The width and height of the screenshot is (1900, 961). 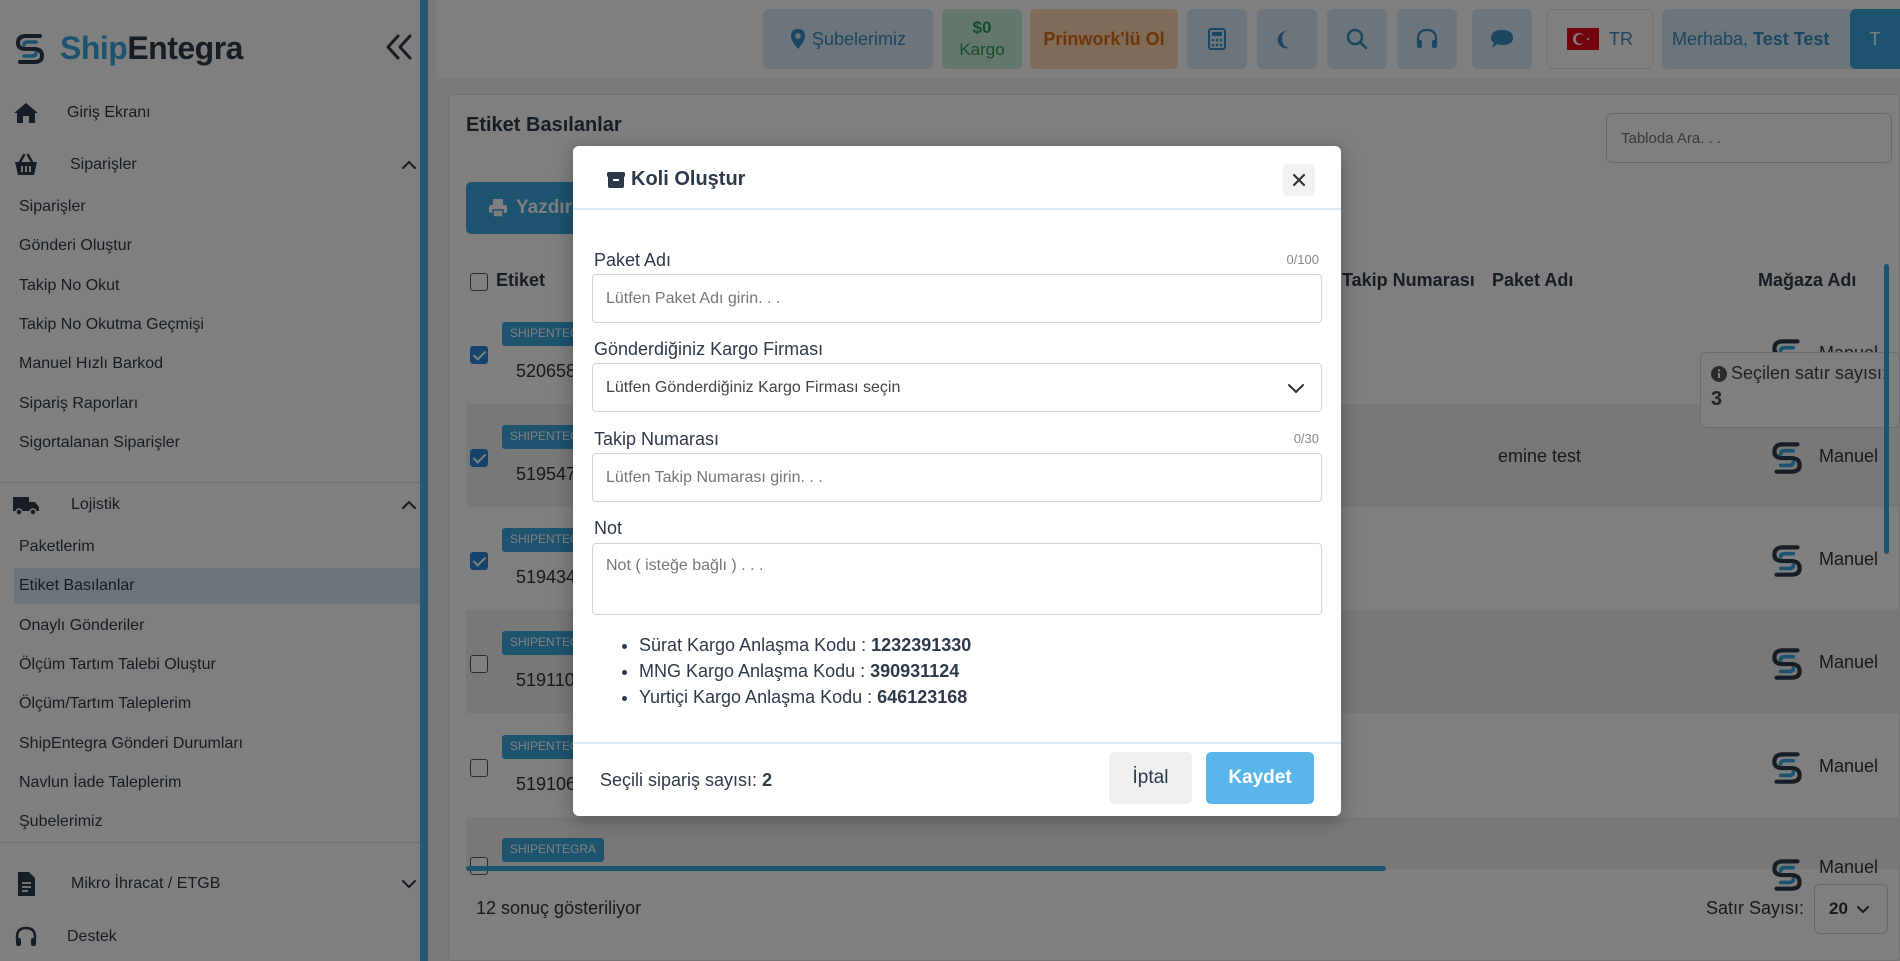 What do you see at coordinates (1296, 389) in the screenshot?
I see `chevron-down-icon` at bounding box center [1296, 389].